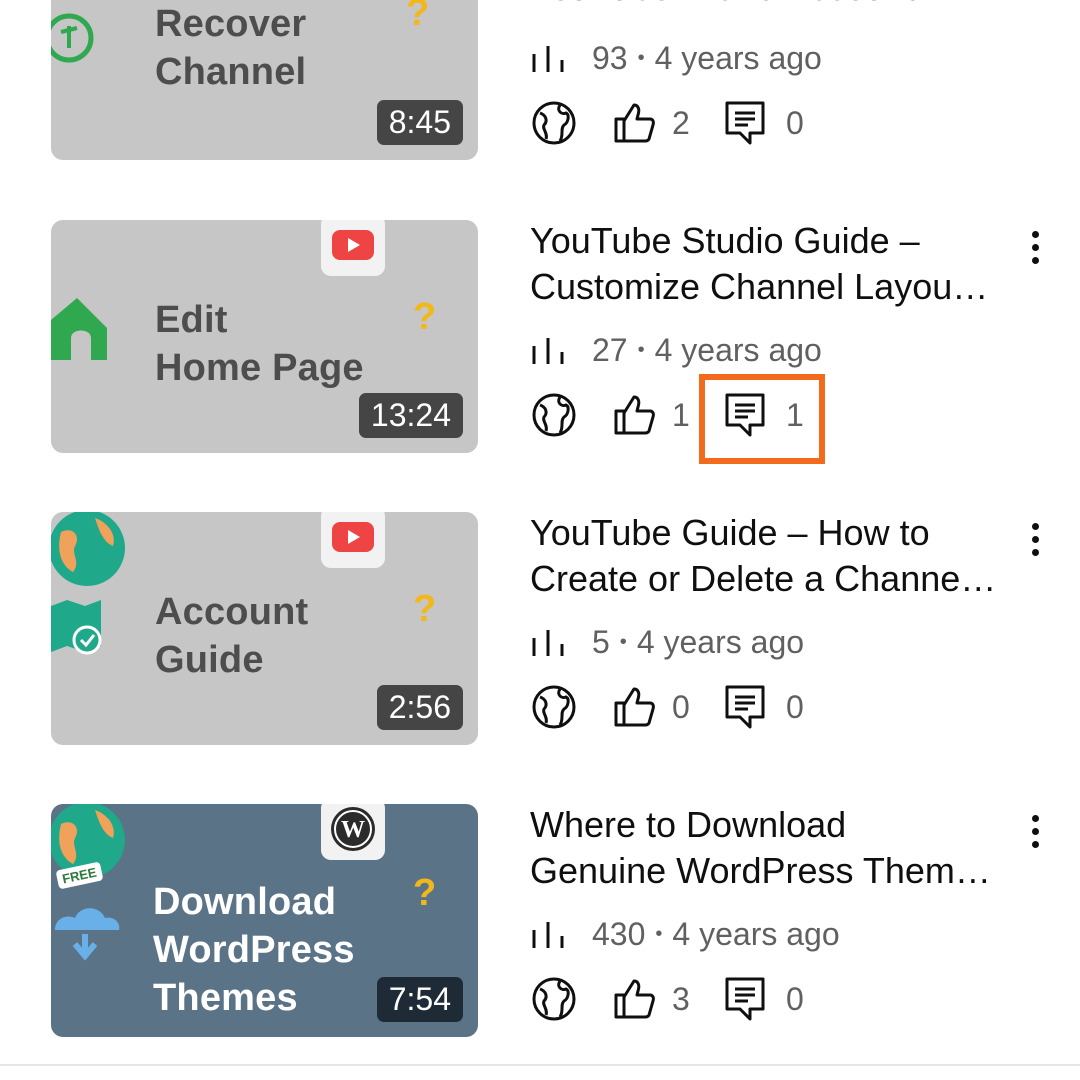 Image resolution: width=1080 pixels, height=1080 pixels. Describe the element at coordinates (410, 415) in the screenshot. I see `video-duration: 13:24` at that location.